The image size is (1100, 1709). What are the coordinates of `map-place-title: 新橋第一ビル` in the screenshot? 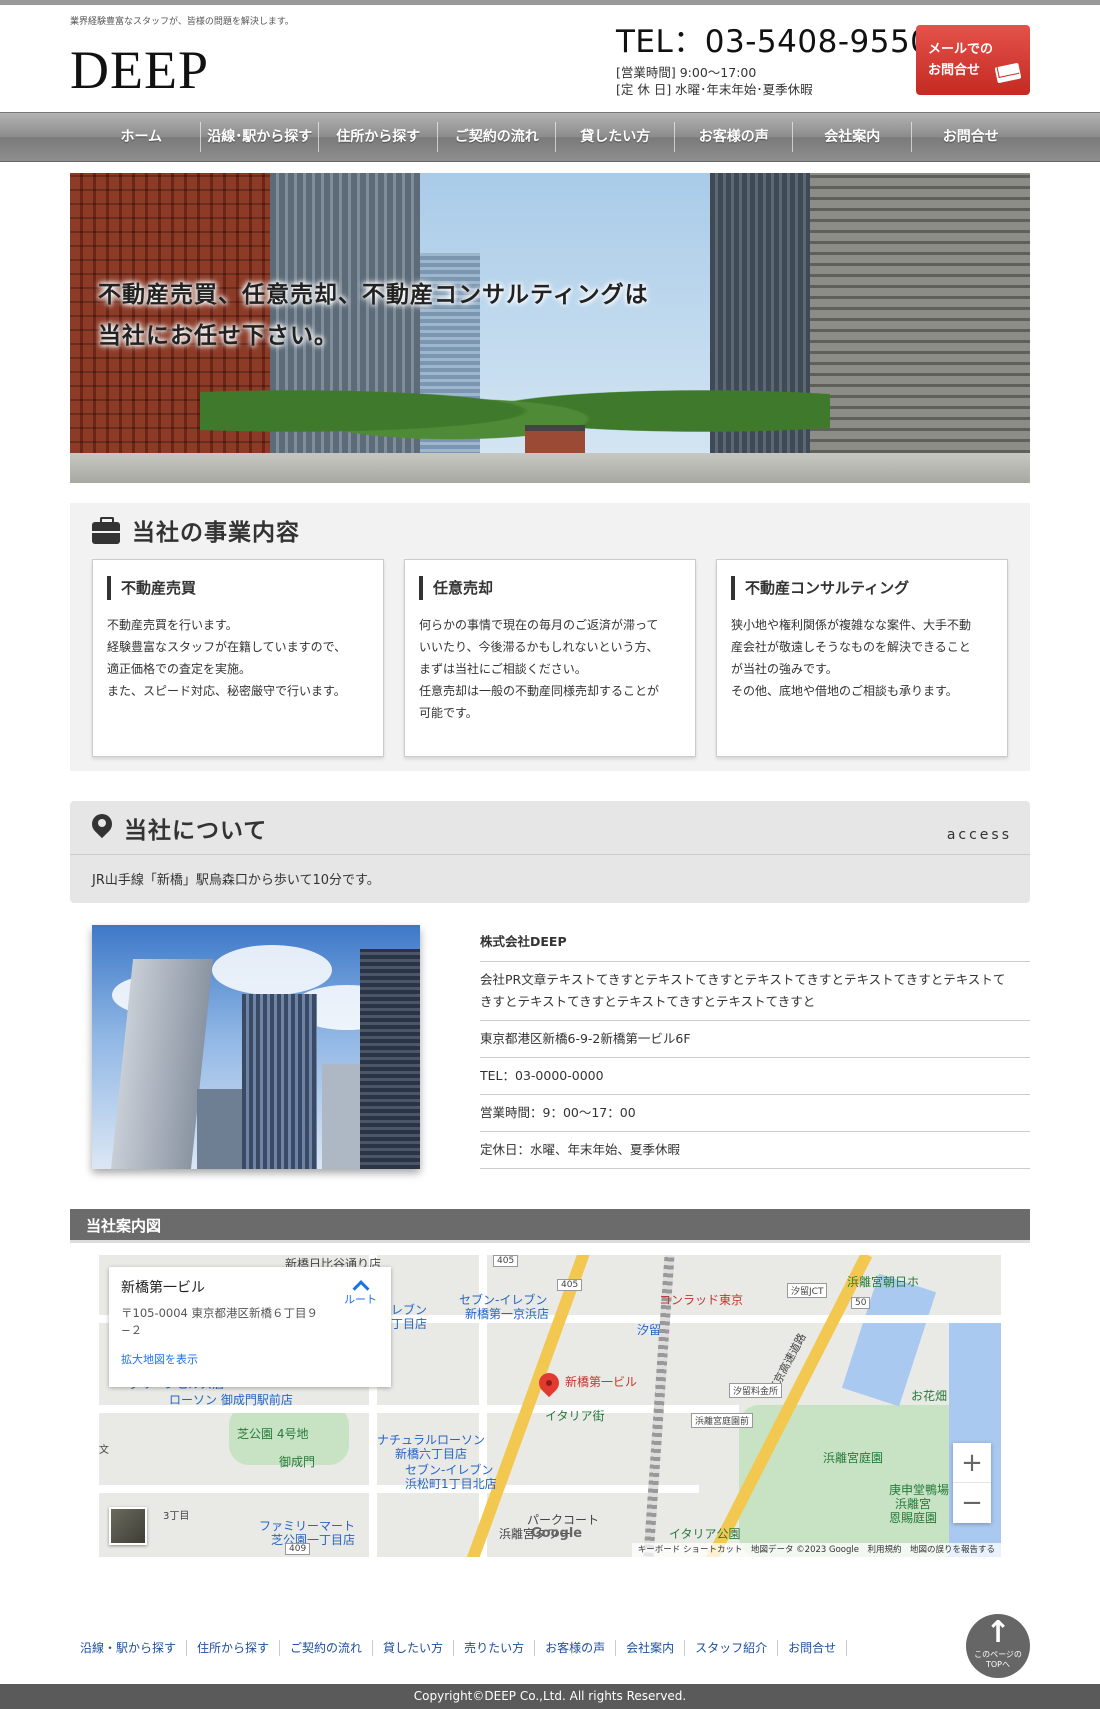 It's located at (163, 1288).